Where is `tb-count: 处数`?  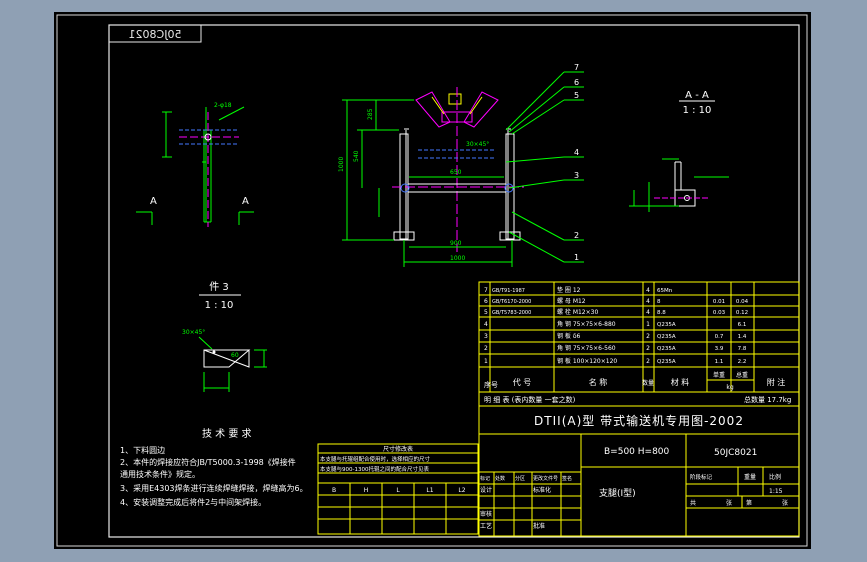 tb-count: 处数 is located at coordinates (500, 478).